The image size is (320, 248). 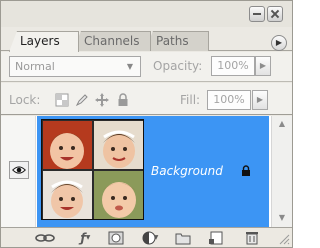 I want to click on delete-layer-icon, so click(x=252, y=238).